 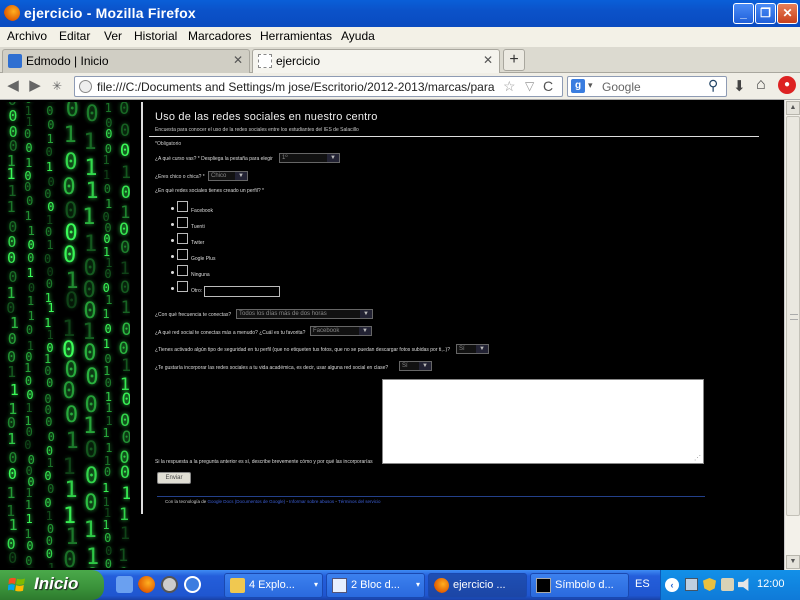 I want to click on required-note: *Obligatorio, so click(x=168, y=144).